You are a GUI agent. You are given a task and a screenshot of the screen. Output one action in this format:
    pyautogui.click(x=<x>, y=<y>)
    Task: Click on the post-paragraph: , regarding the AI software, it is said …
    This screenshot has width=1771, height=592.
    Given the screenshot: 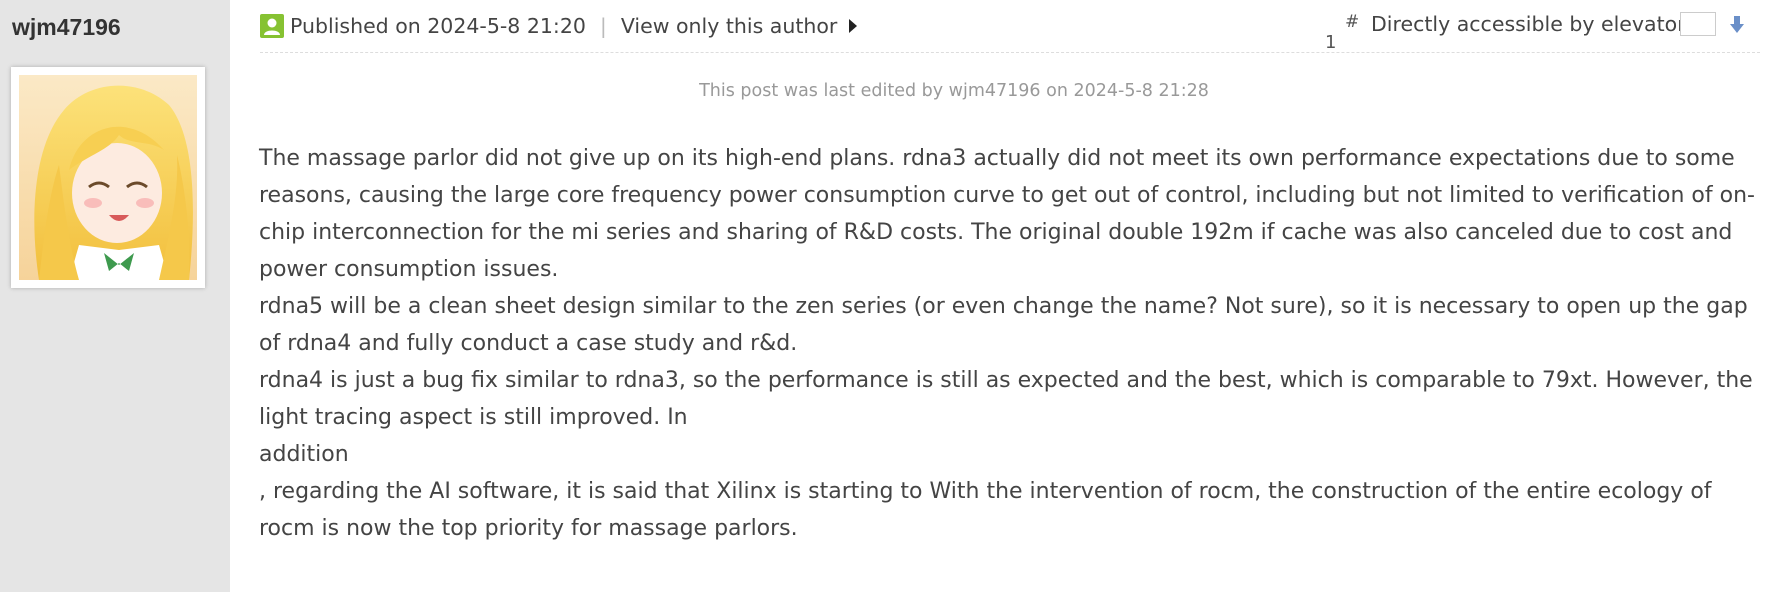 What is the action you would take?
    pyautogui.click(x=985, y=510)
    